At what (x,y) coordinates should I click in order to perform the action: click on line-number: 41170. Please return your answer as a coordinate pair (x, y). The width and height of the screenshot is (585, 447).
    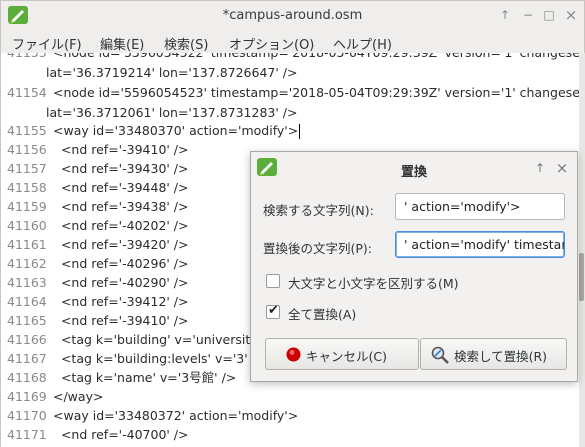
    Looking at the image, I should click on (27, 415).